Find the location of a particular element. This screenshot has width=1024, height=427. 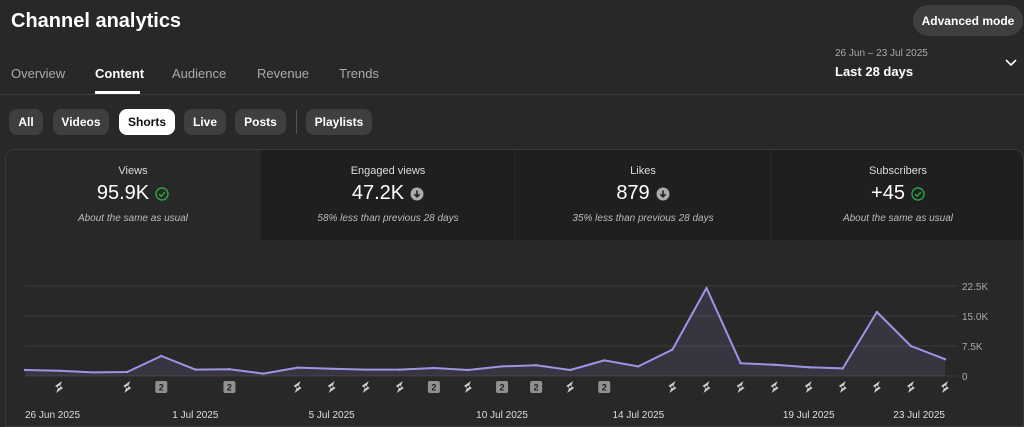

x-tick-label: 23 Jul 2025 is located at coordinates (919, 415).